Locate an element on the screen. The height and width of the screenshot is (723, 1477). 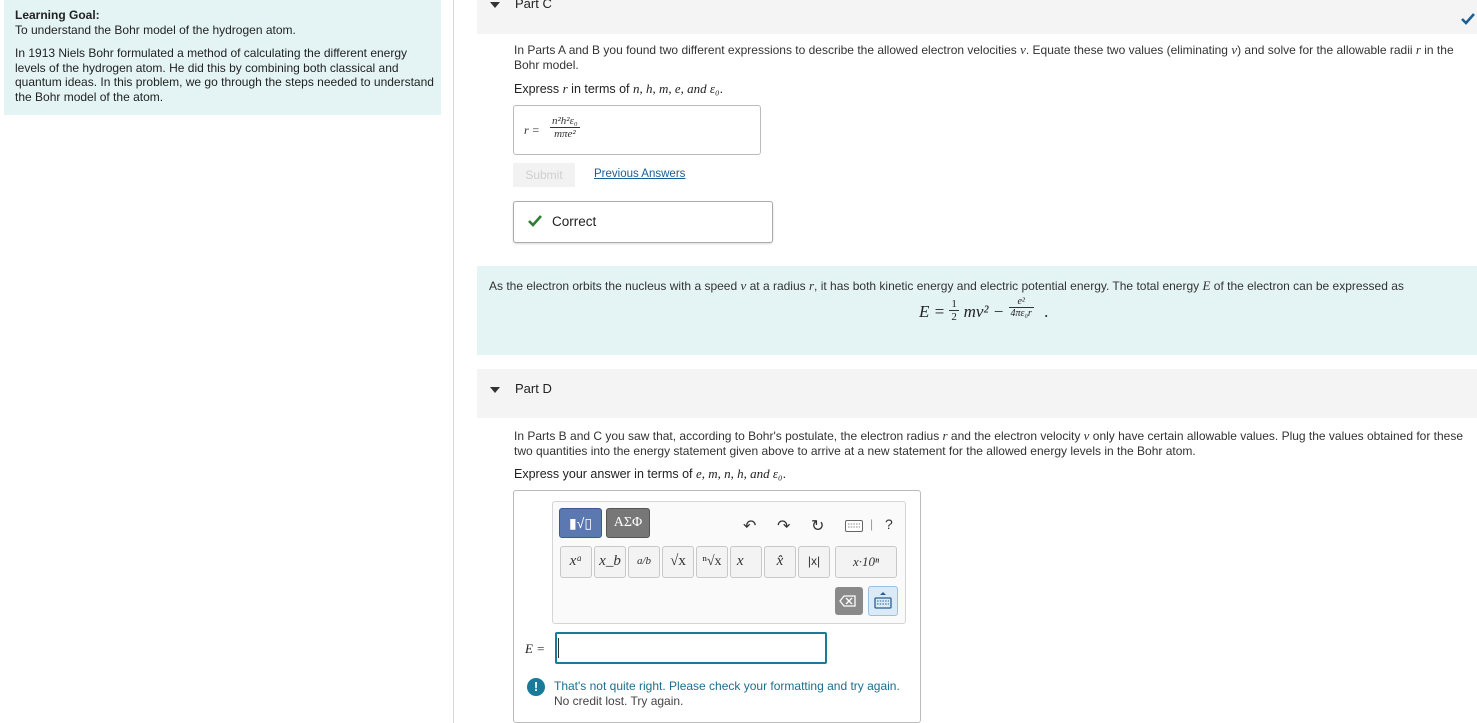
nth-root-button: ⁿ√x is located at coordinates (712, 562).